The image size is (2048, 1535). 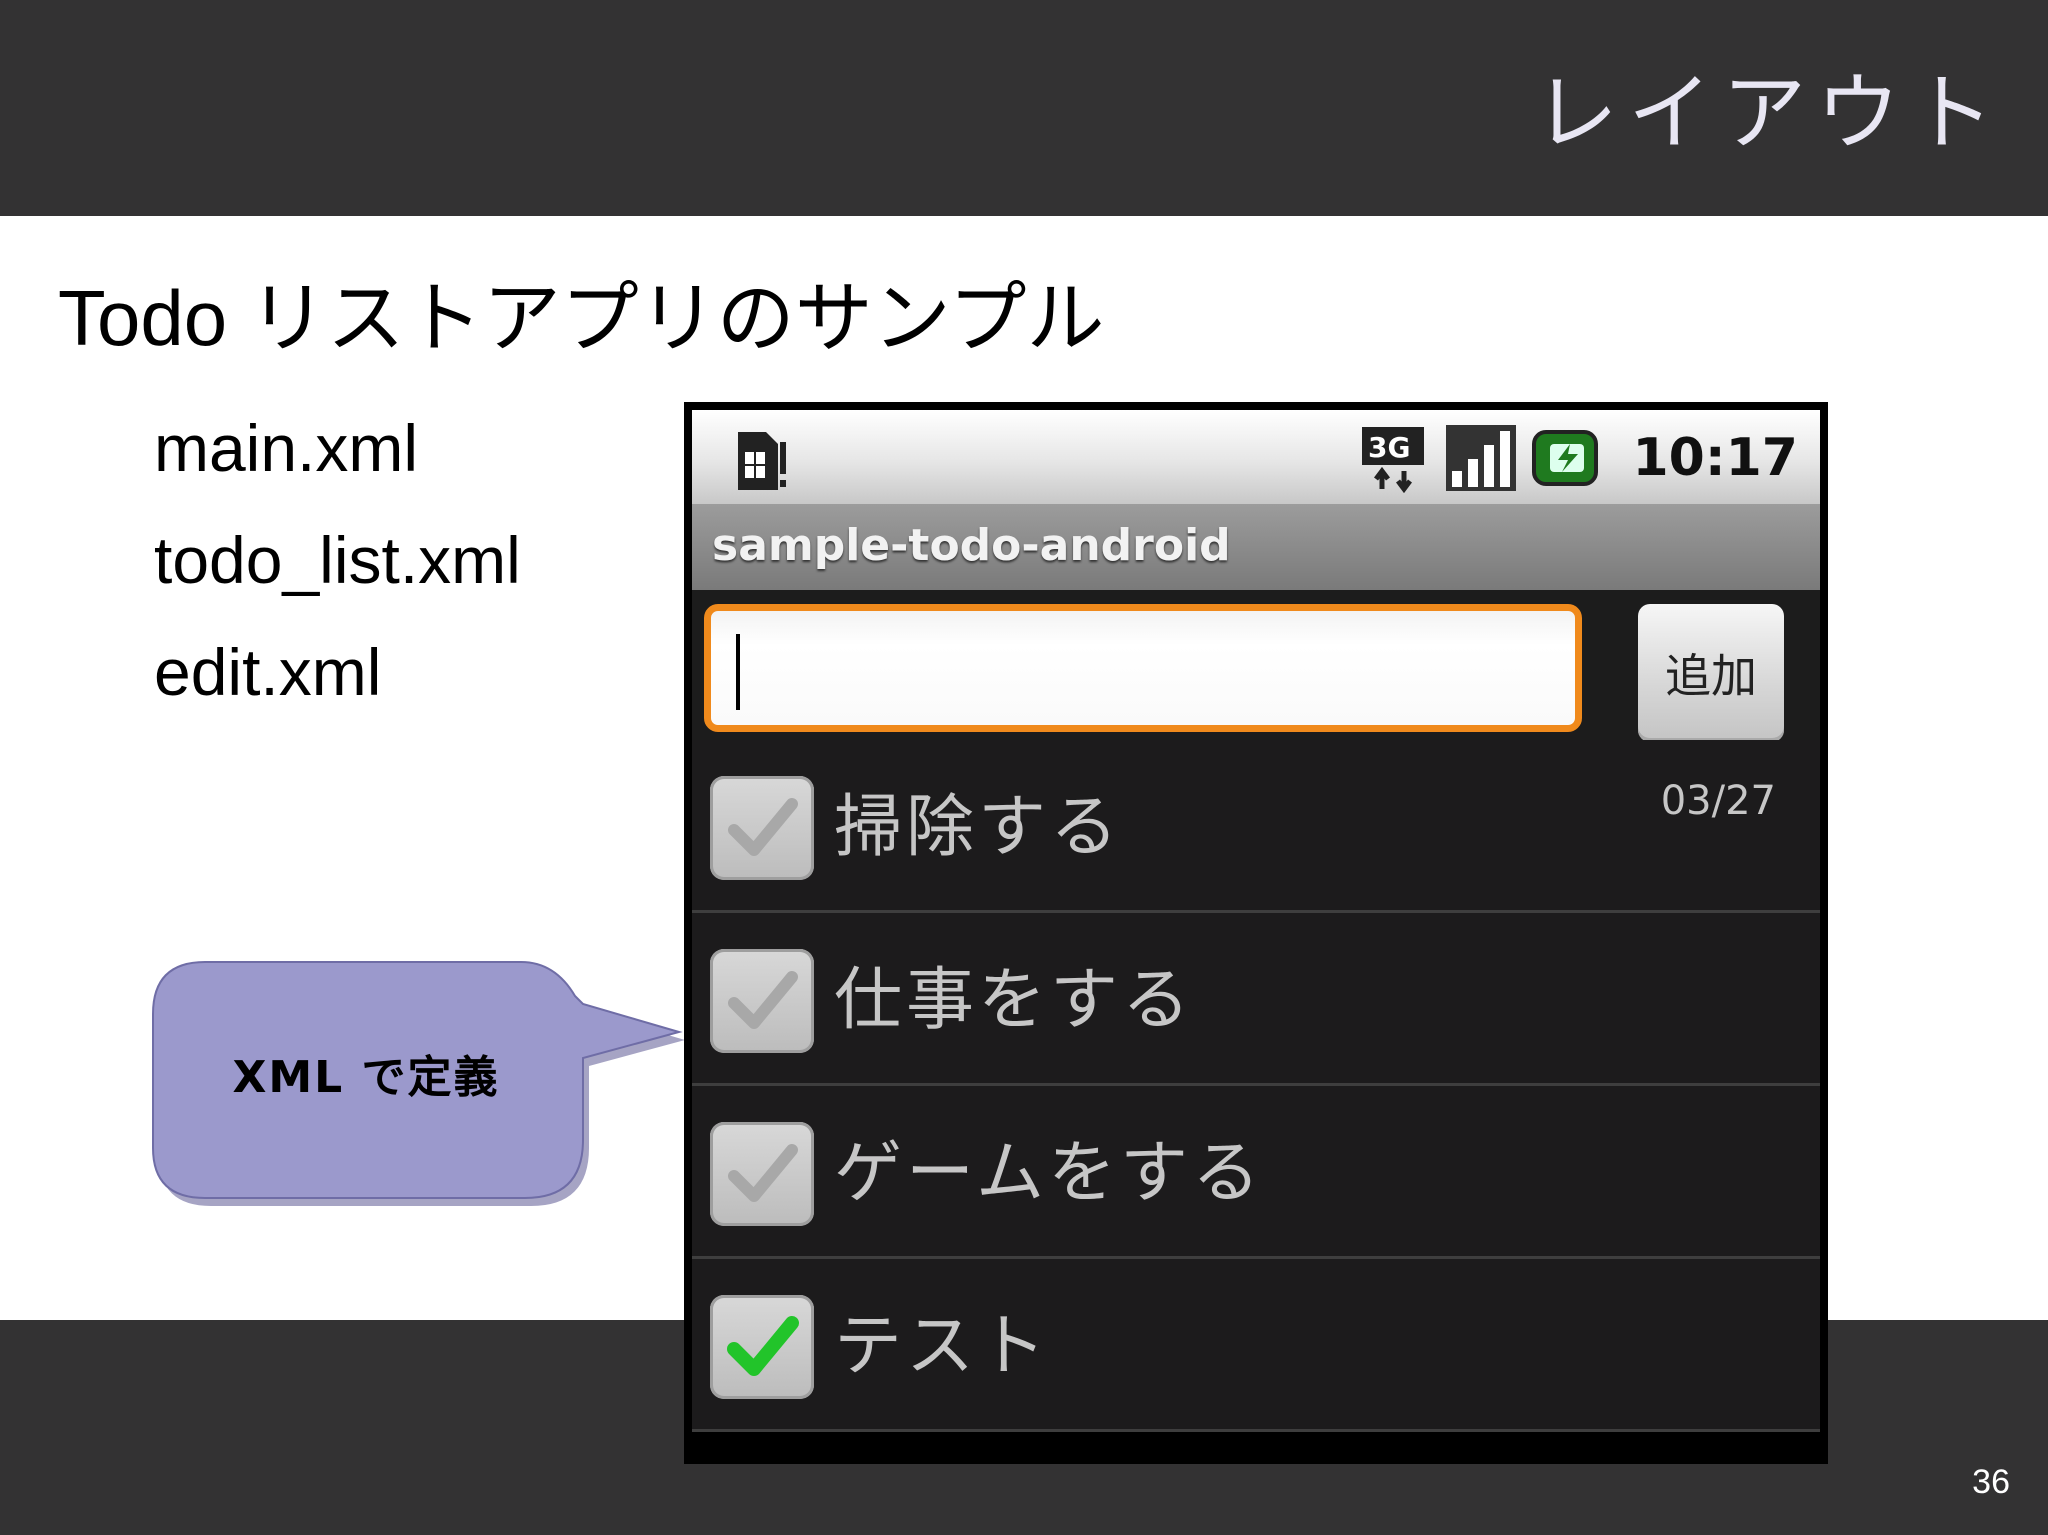 I want to click on signal-strength-icon, so click(x=1481, y=458).